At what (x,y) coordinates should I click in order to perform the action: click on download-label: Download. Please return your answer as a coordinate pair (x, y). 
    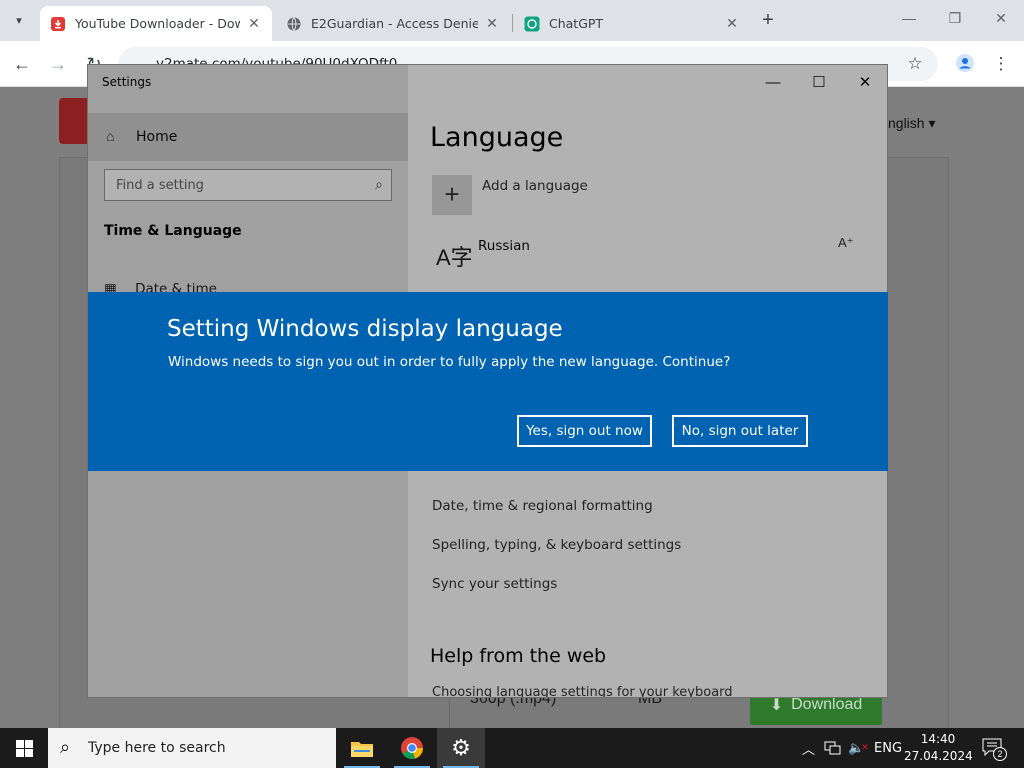
    Looking at the image, I should click on (827, 704).